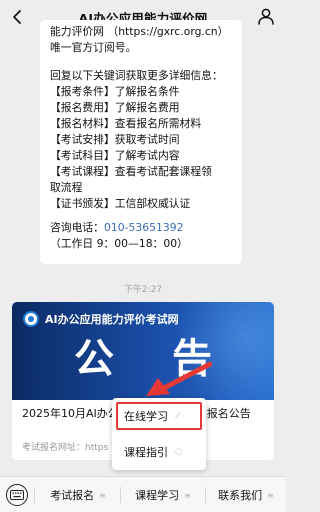 This screenshot has height=512, width=320. I want to click on chevron-left-icon, so click(18, 17).